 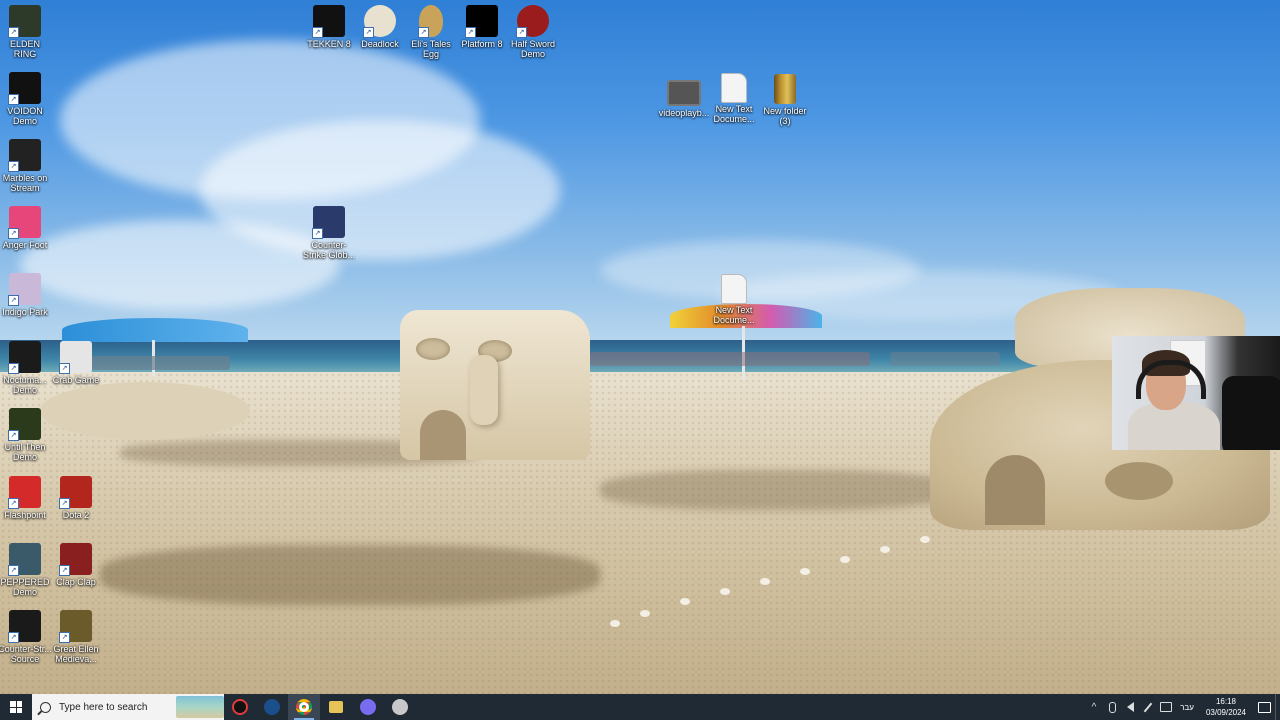 What do you see at coordinates (24, 21) in the screenshot?
I see `elden-ring-icon: ↗` at bounding box center [24, 21].